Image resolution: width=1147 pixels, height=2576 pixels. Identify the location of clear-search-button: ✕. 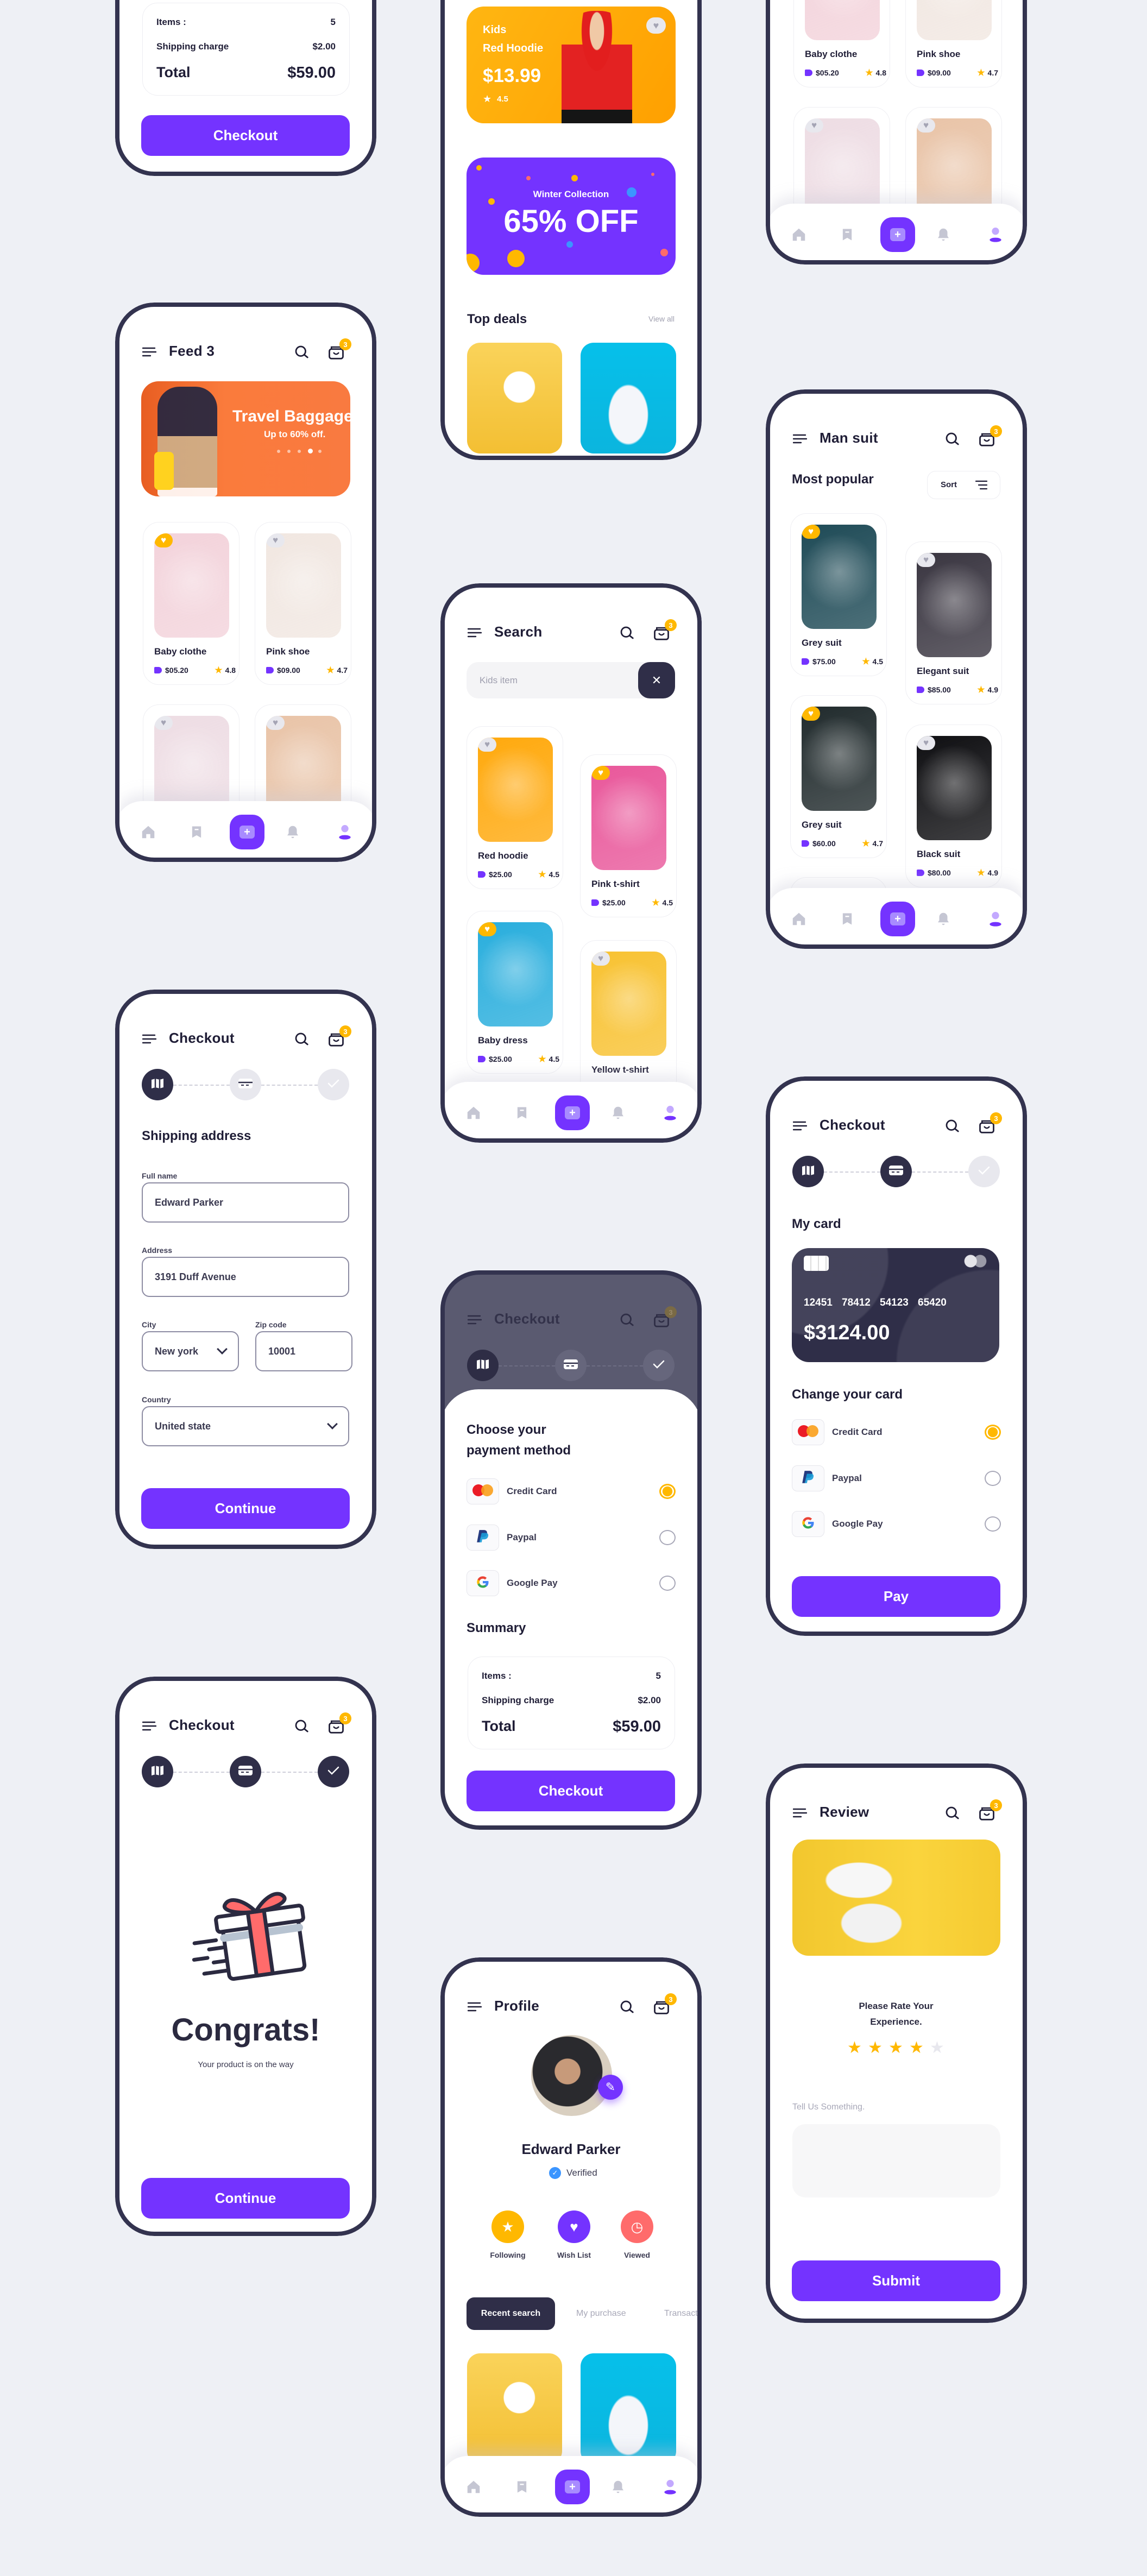
(656, 680).